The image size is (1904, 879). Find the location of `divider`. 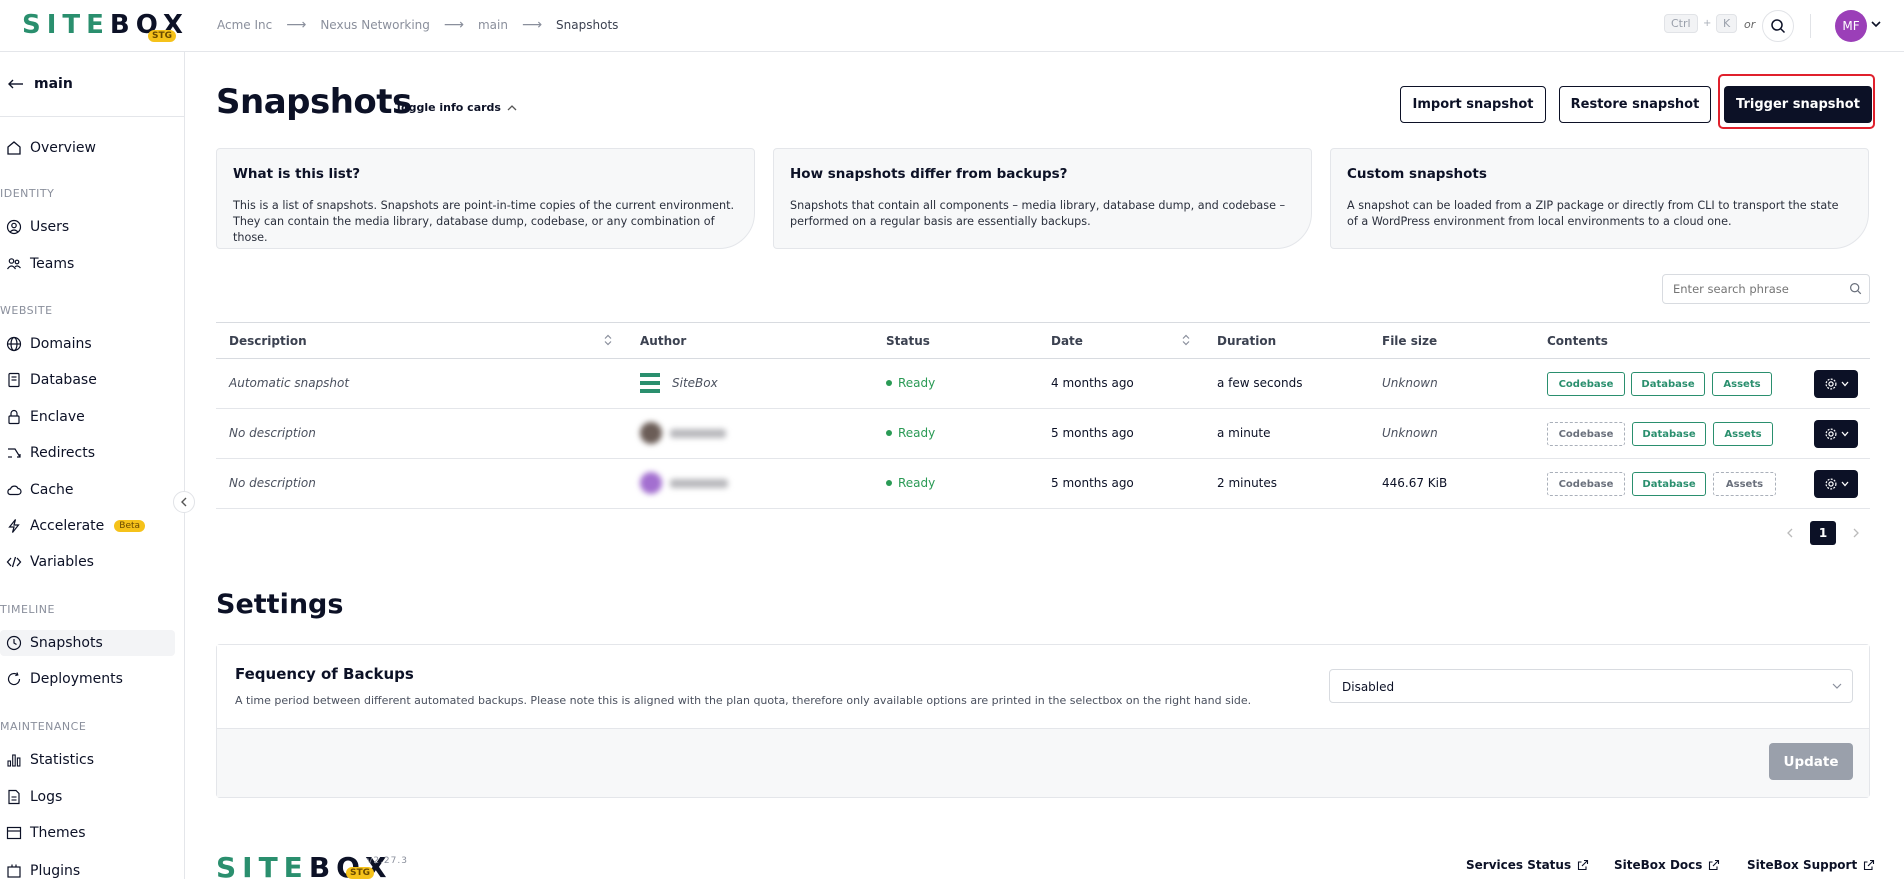

divider is located at coordinates (1810, 26).